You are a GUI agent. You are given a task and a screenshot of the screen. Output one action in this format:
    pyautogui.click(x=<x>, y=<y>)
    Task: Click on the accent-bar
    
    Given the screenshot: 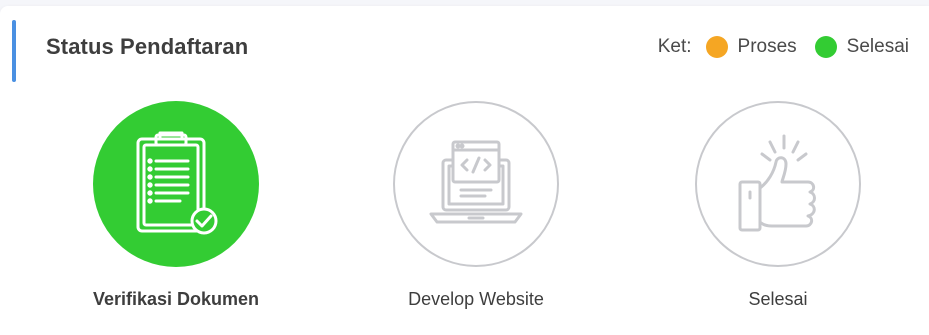 What is the action you would take?
    pyautogui.click(x=14, y=51)
    